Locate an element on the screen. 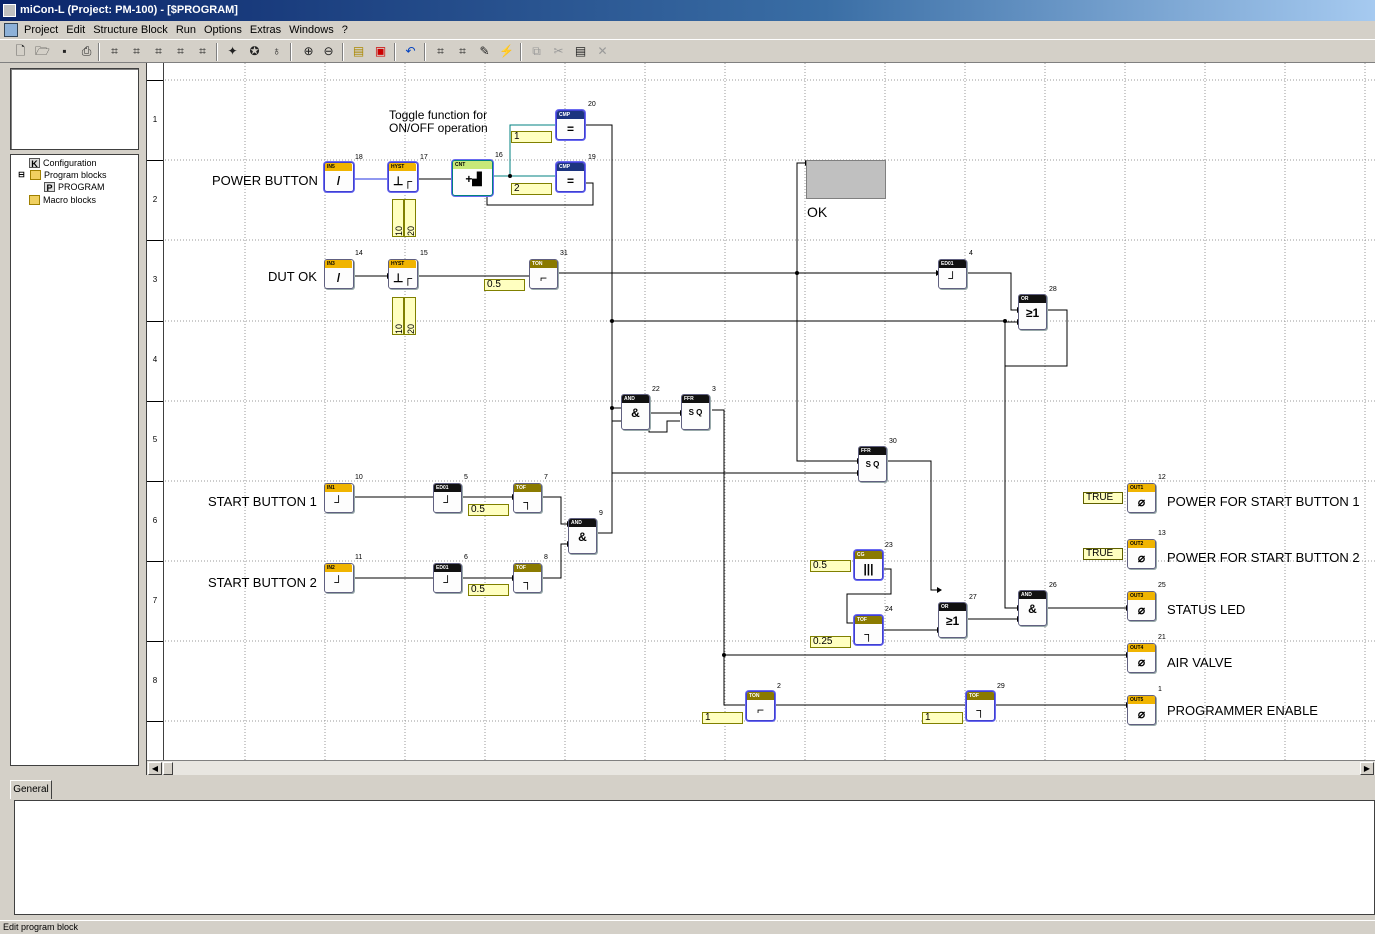  block-hyst15: HYST ⊥┌ is located at coordinates (403, 274).